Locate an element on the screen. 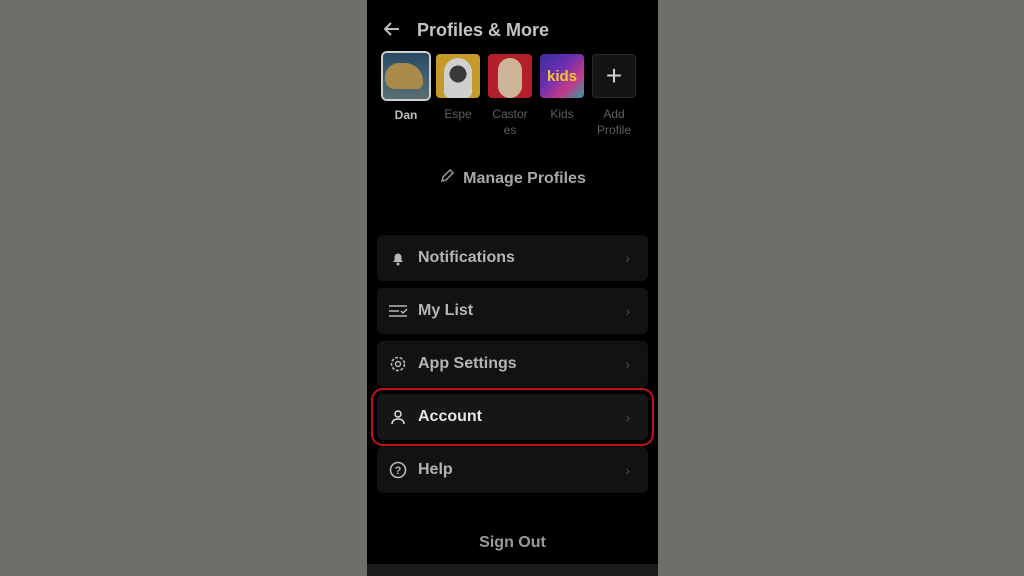 The width and height of the screenshot is (1024, 576). pencil-icon is located at coordinates (447, 178).